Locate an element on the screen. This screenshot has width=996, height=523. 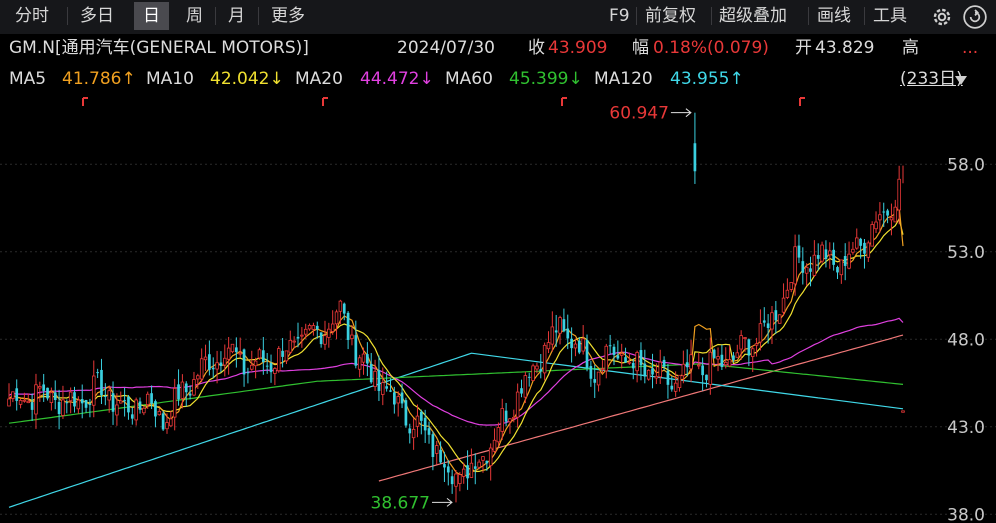
ma5-value: 41.786↑ is located at coordinates (99, 79).